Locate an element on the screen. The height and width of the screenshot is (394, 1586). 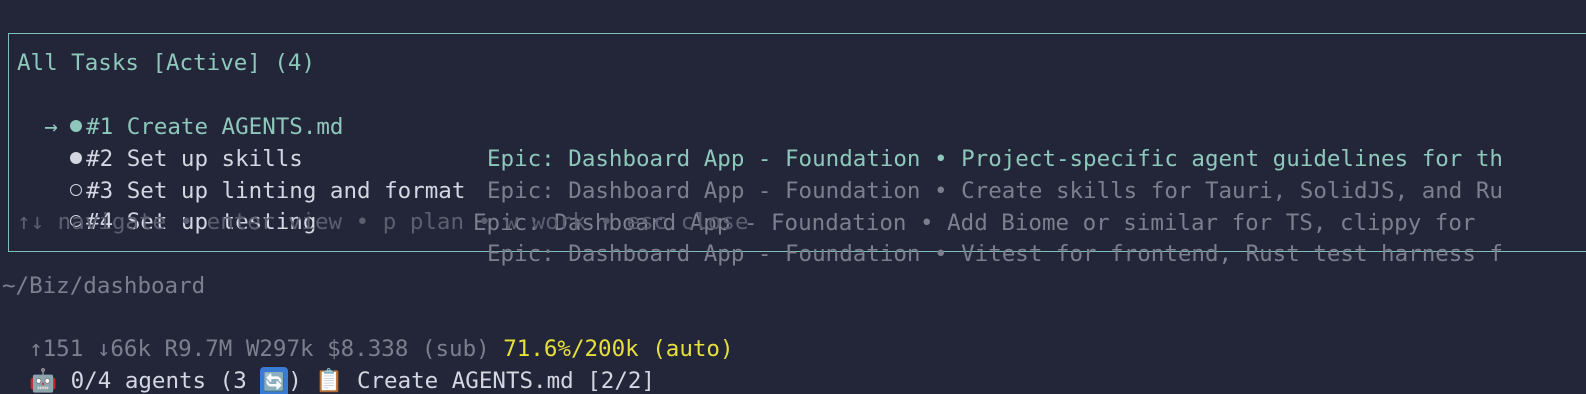
task-description: Create skills for Tauri, SolidJS, and Ru is located at coordinates (1232, 191).